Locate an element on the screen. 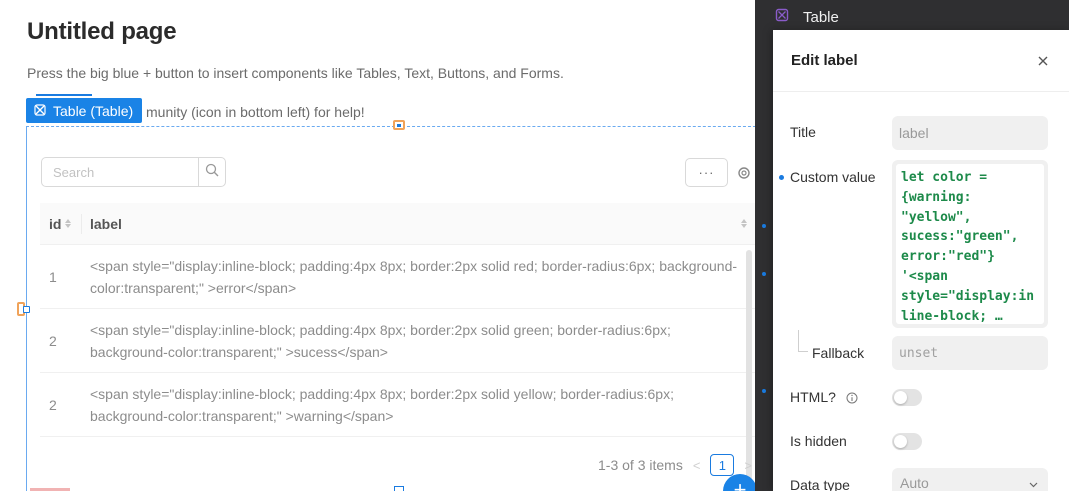 Image resolution: width=1069 pixels, height=491 pixels. page-number-button: 1 is located at coordinates (722, 465).